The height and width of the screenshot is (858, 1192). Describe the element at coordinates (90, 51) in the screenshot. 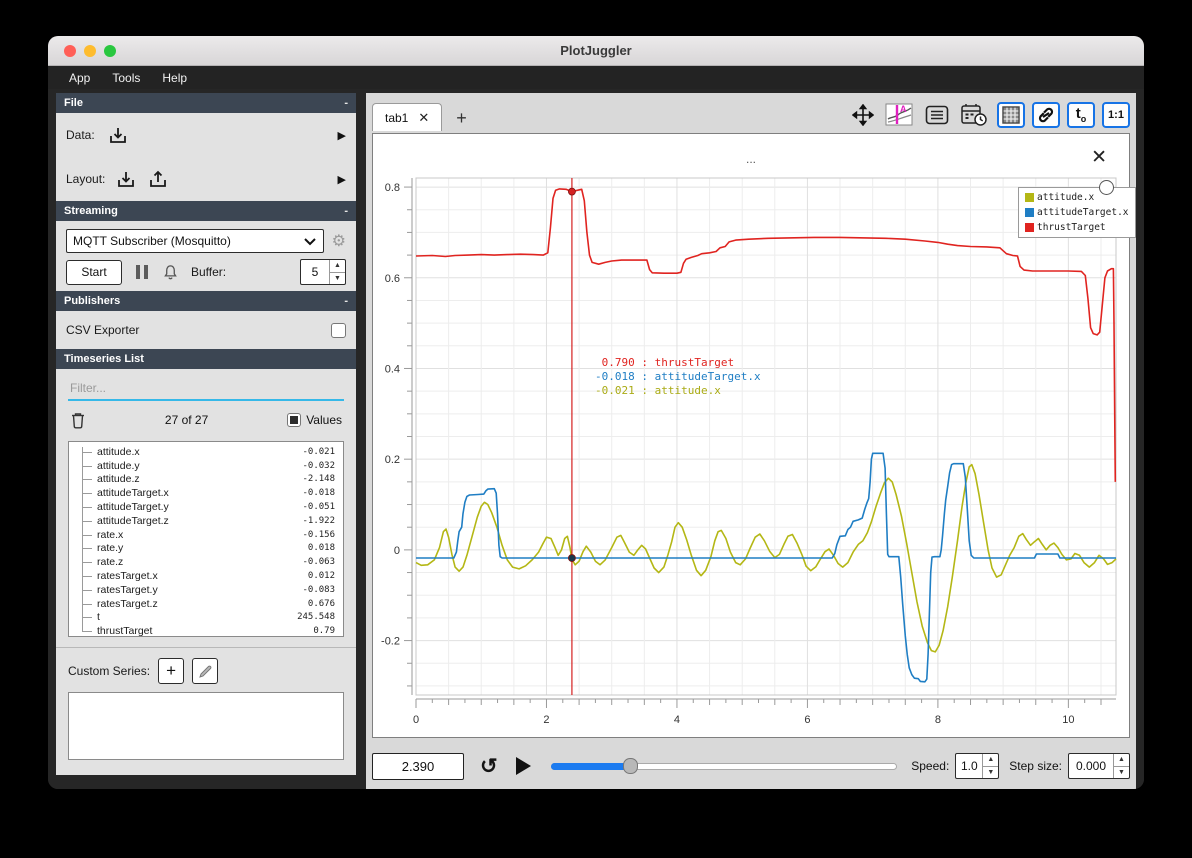

I see `minimize-window-button` at that location.